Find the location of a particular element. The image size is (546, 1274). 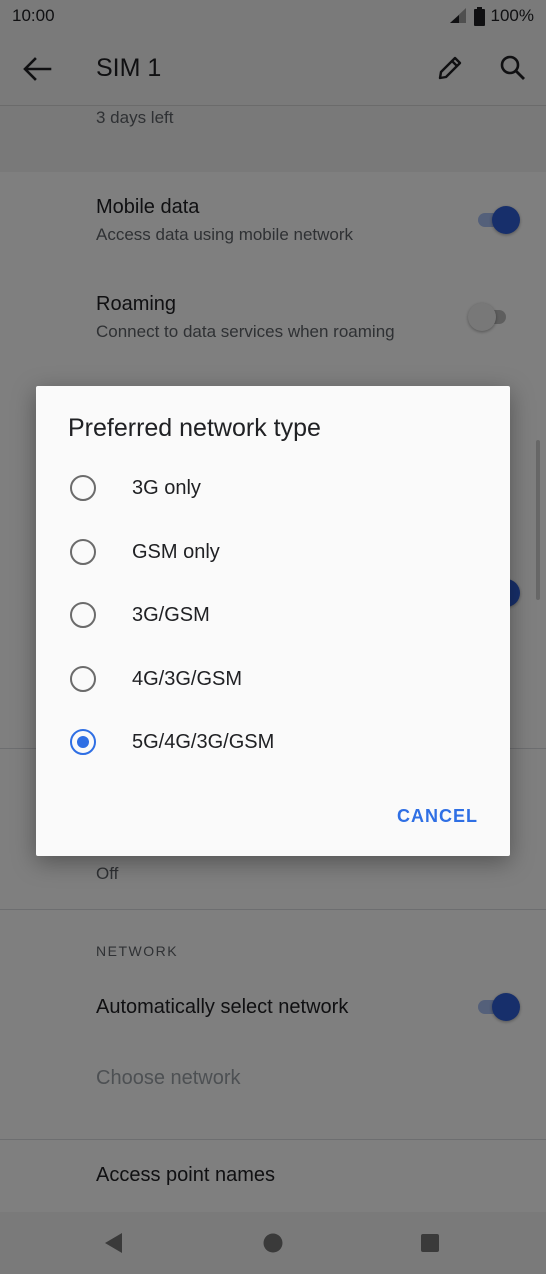

option-label: 4G/3G/GSM is located at coordinates (187, 678).